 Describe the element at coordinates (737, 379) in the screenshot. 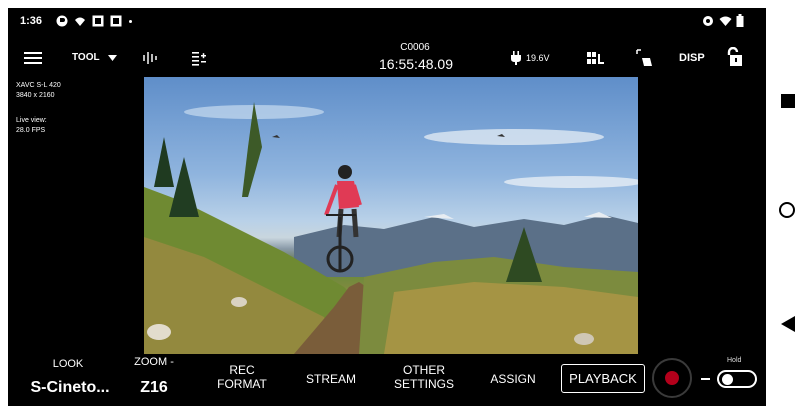

I see `hold-toggle` at that location.